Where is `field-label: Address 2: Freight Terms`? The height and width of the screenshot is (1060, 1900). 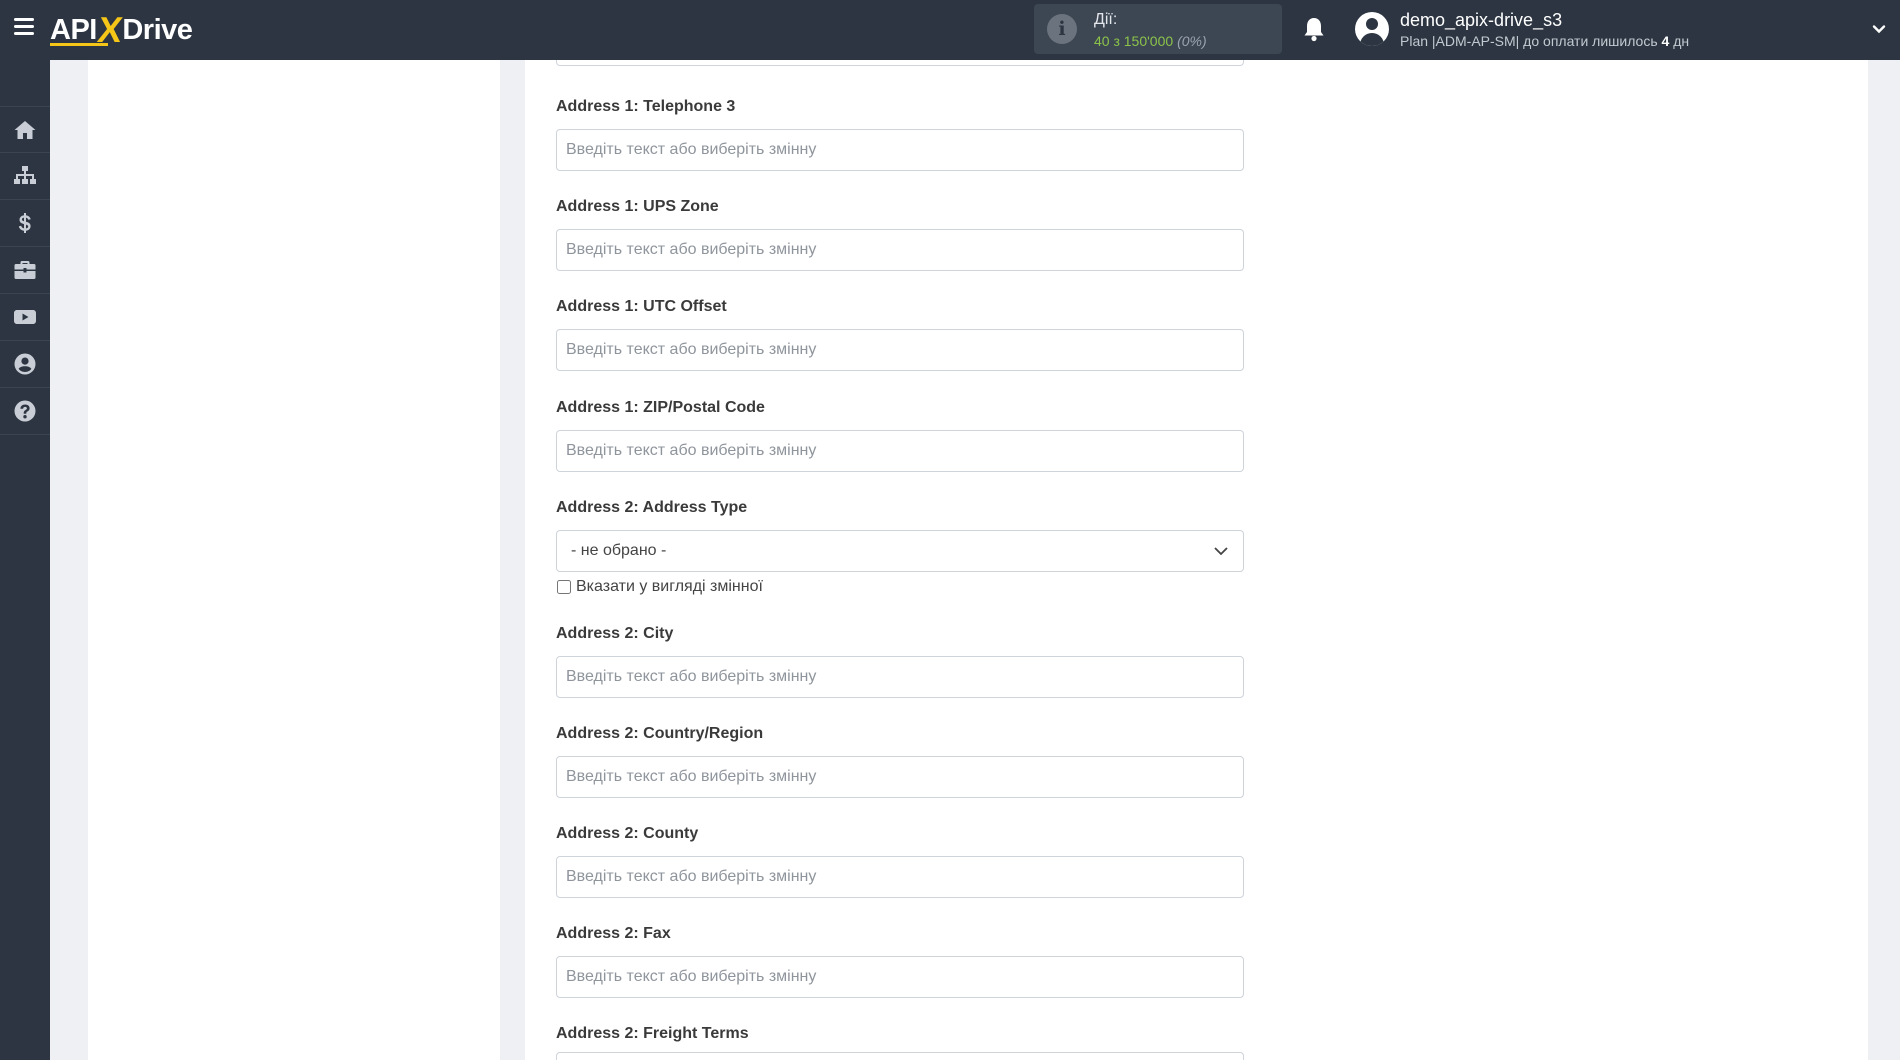
field-label: Address 2: Freight Terms is located at coordinates (652, 1033).